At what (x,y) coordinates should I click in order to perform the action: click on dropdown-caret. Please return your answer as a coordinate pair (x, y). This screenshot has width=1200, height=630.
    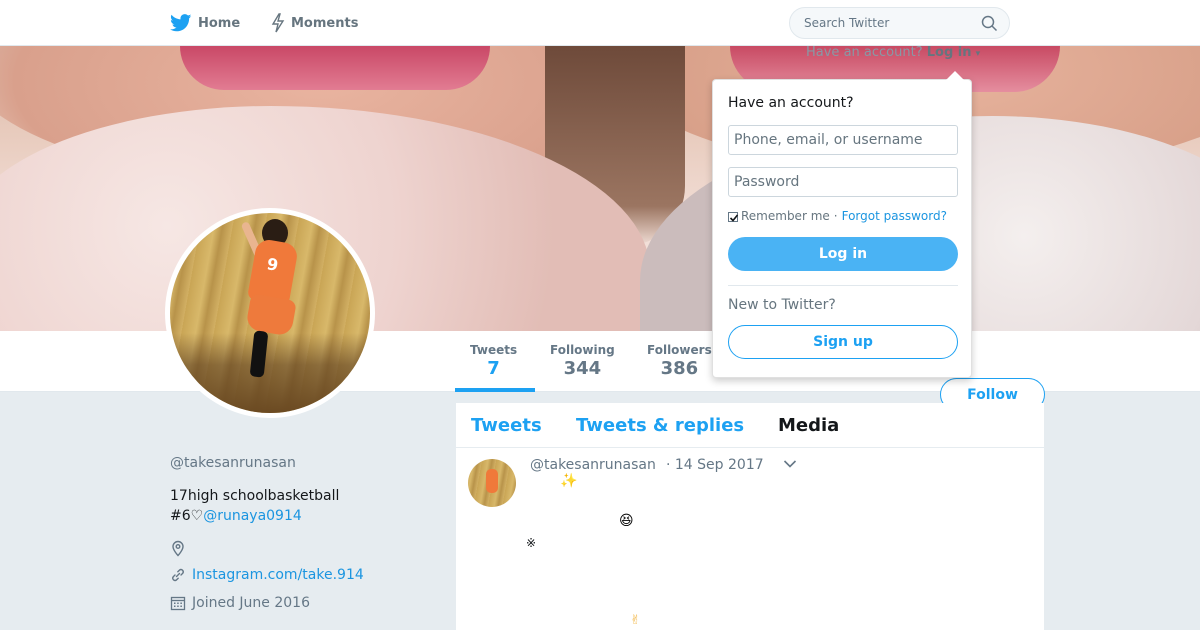
    Looking at the image, I should click on (955, 75).